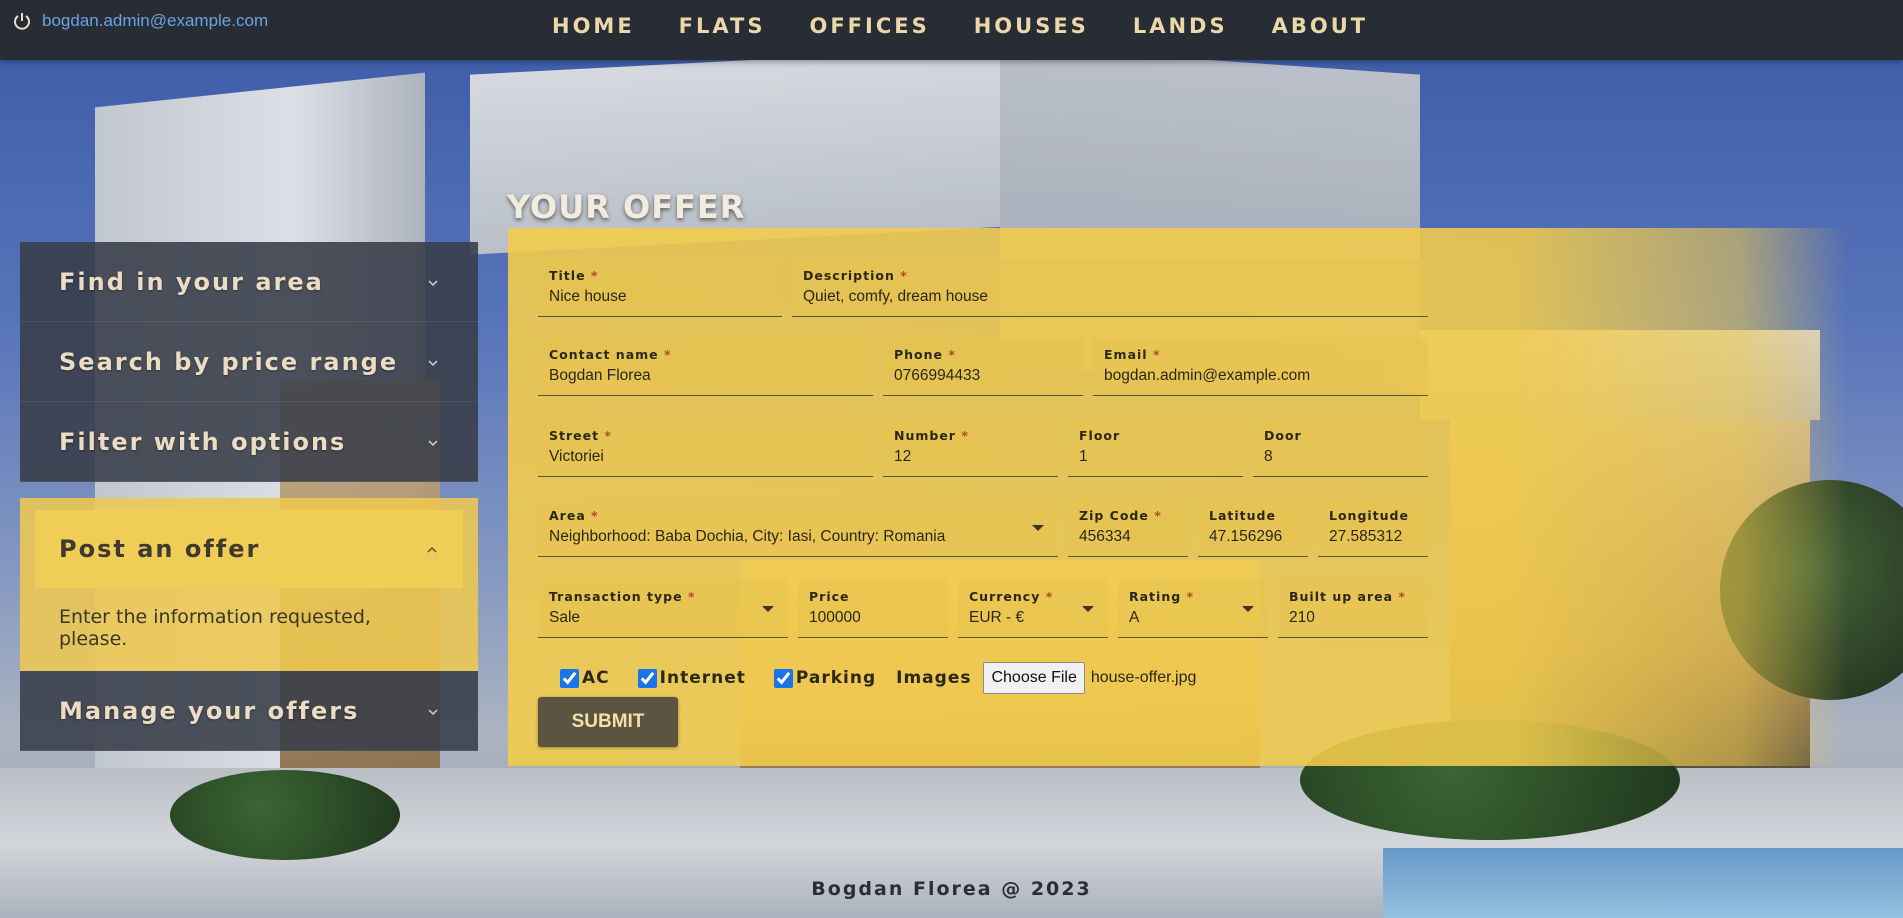  Describe the element at coordinates (203, 441) in the screenshot. I see `accordion-title: Filter with options` at that location.